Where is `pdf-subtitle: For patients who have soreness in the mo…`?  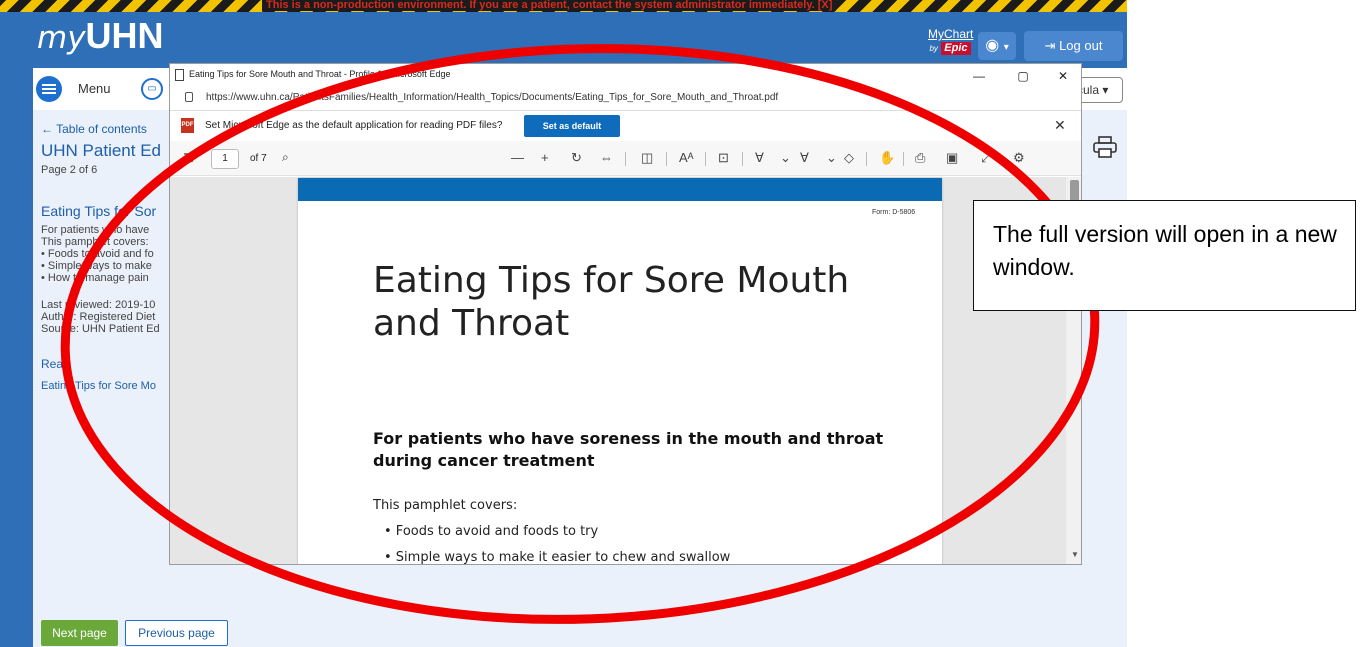 pdf-subtitle: For patients who have soreness in the mo… is located at coordinates (628, 449).